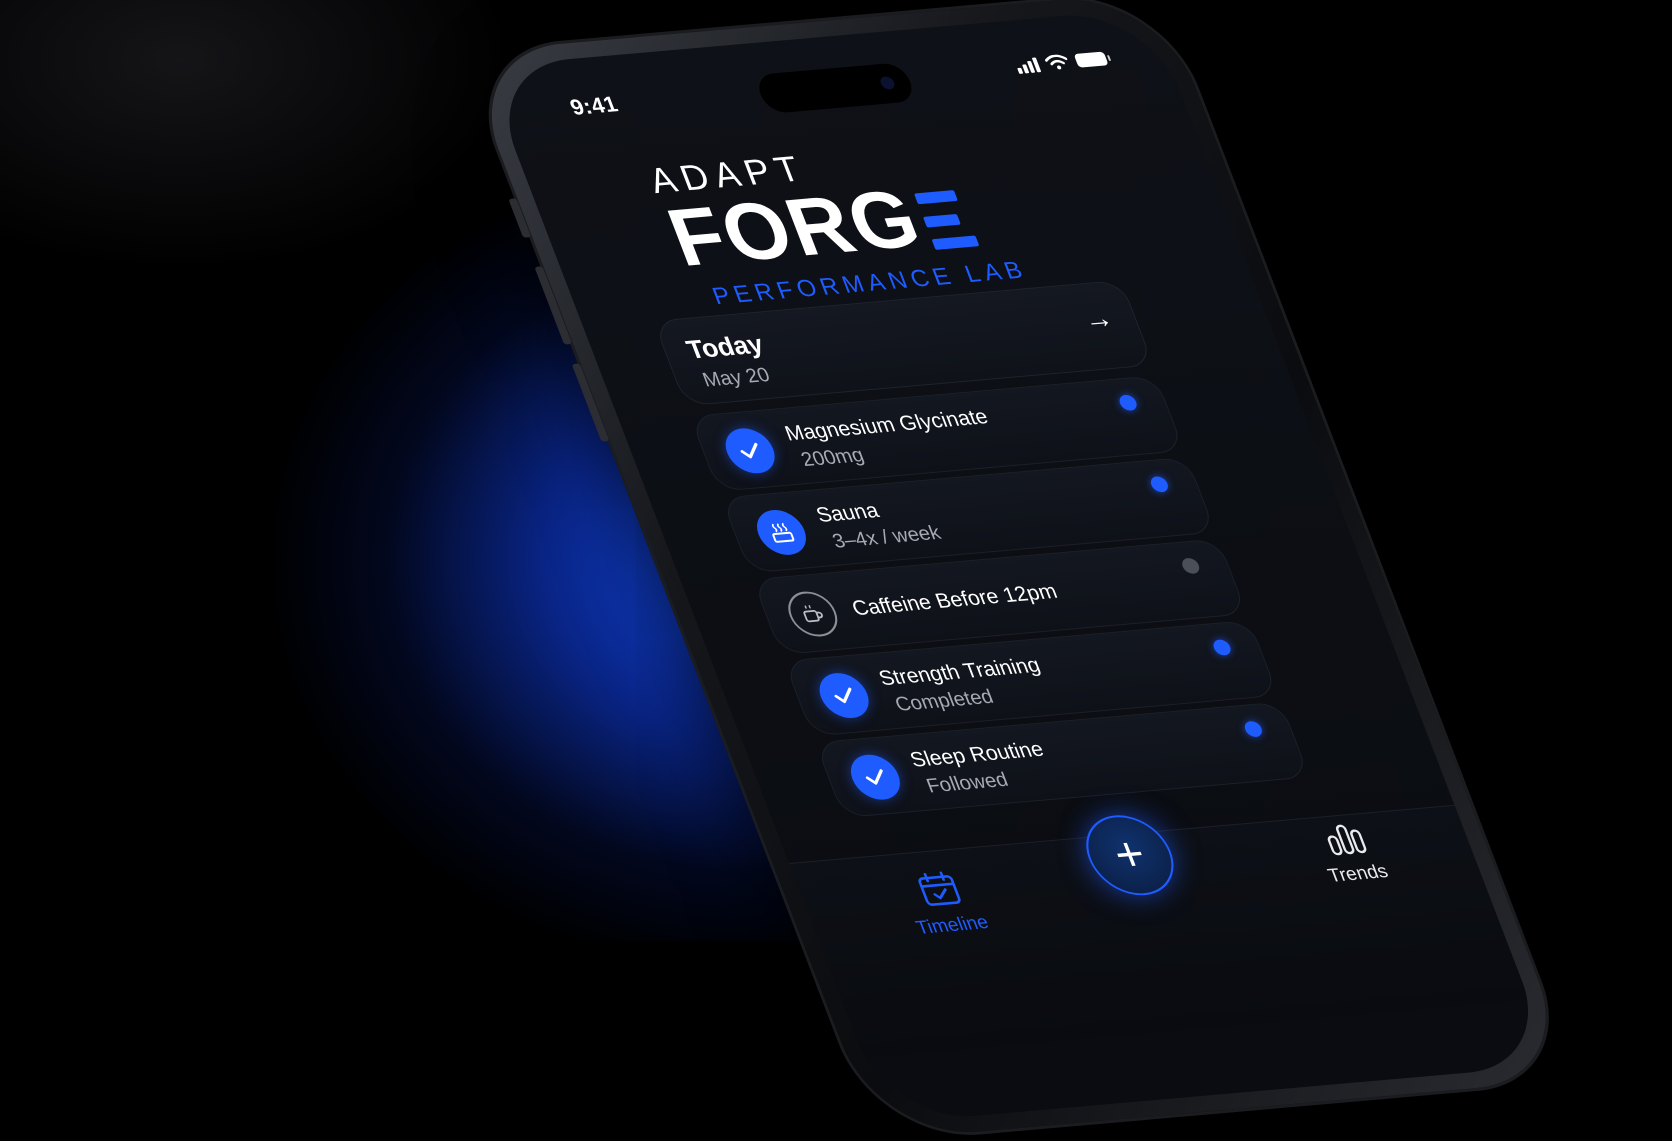  I want to click on cellular-signal-icon, so click(1027, 65).